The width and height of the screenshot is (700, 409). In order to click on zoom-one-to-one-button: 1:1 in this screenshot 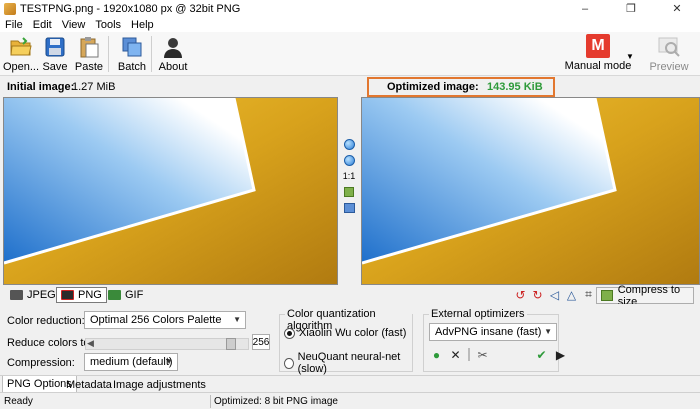, I will do `click(349, 176)`.